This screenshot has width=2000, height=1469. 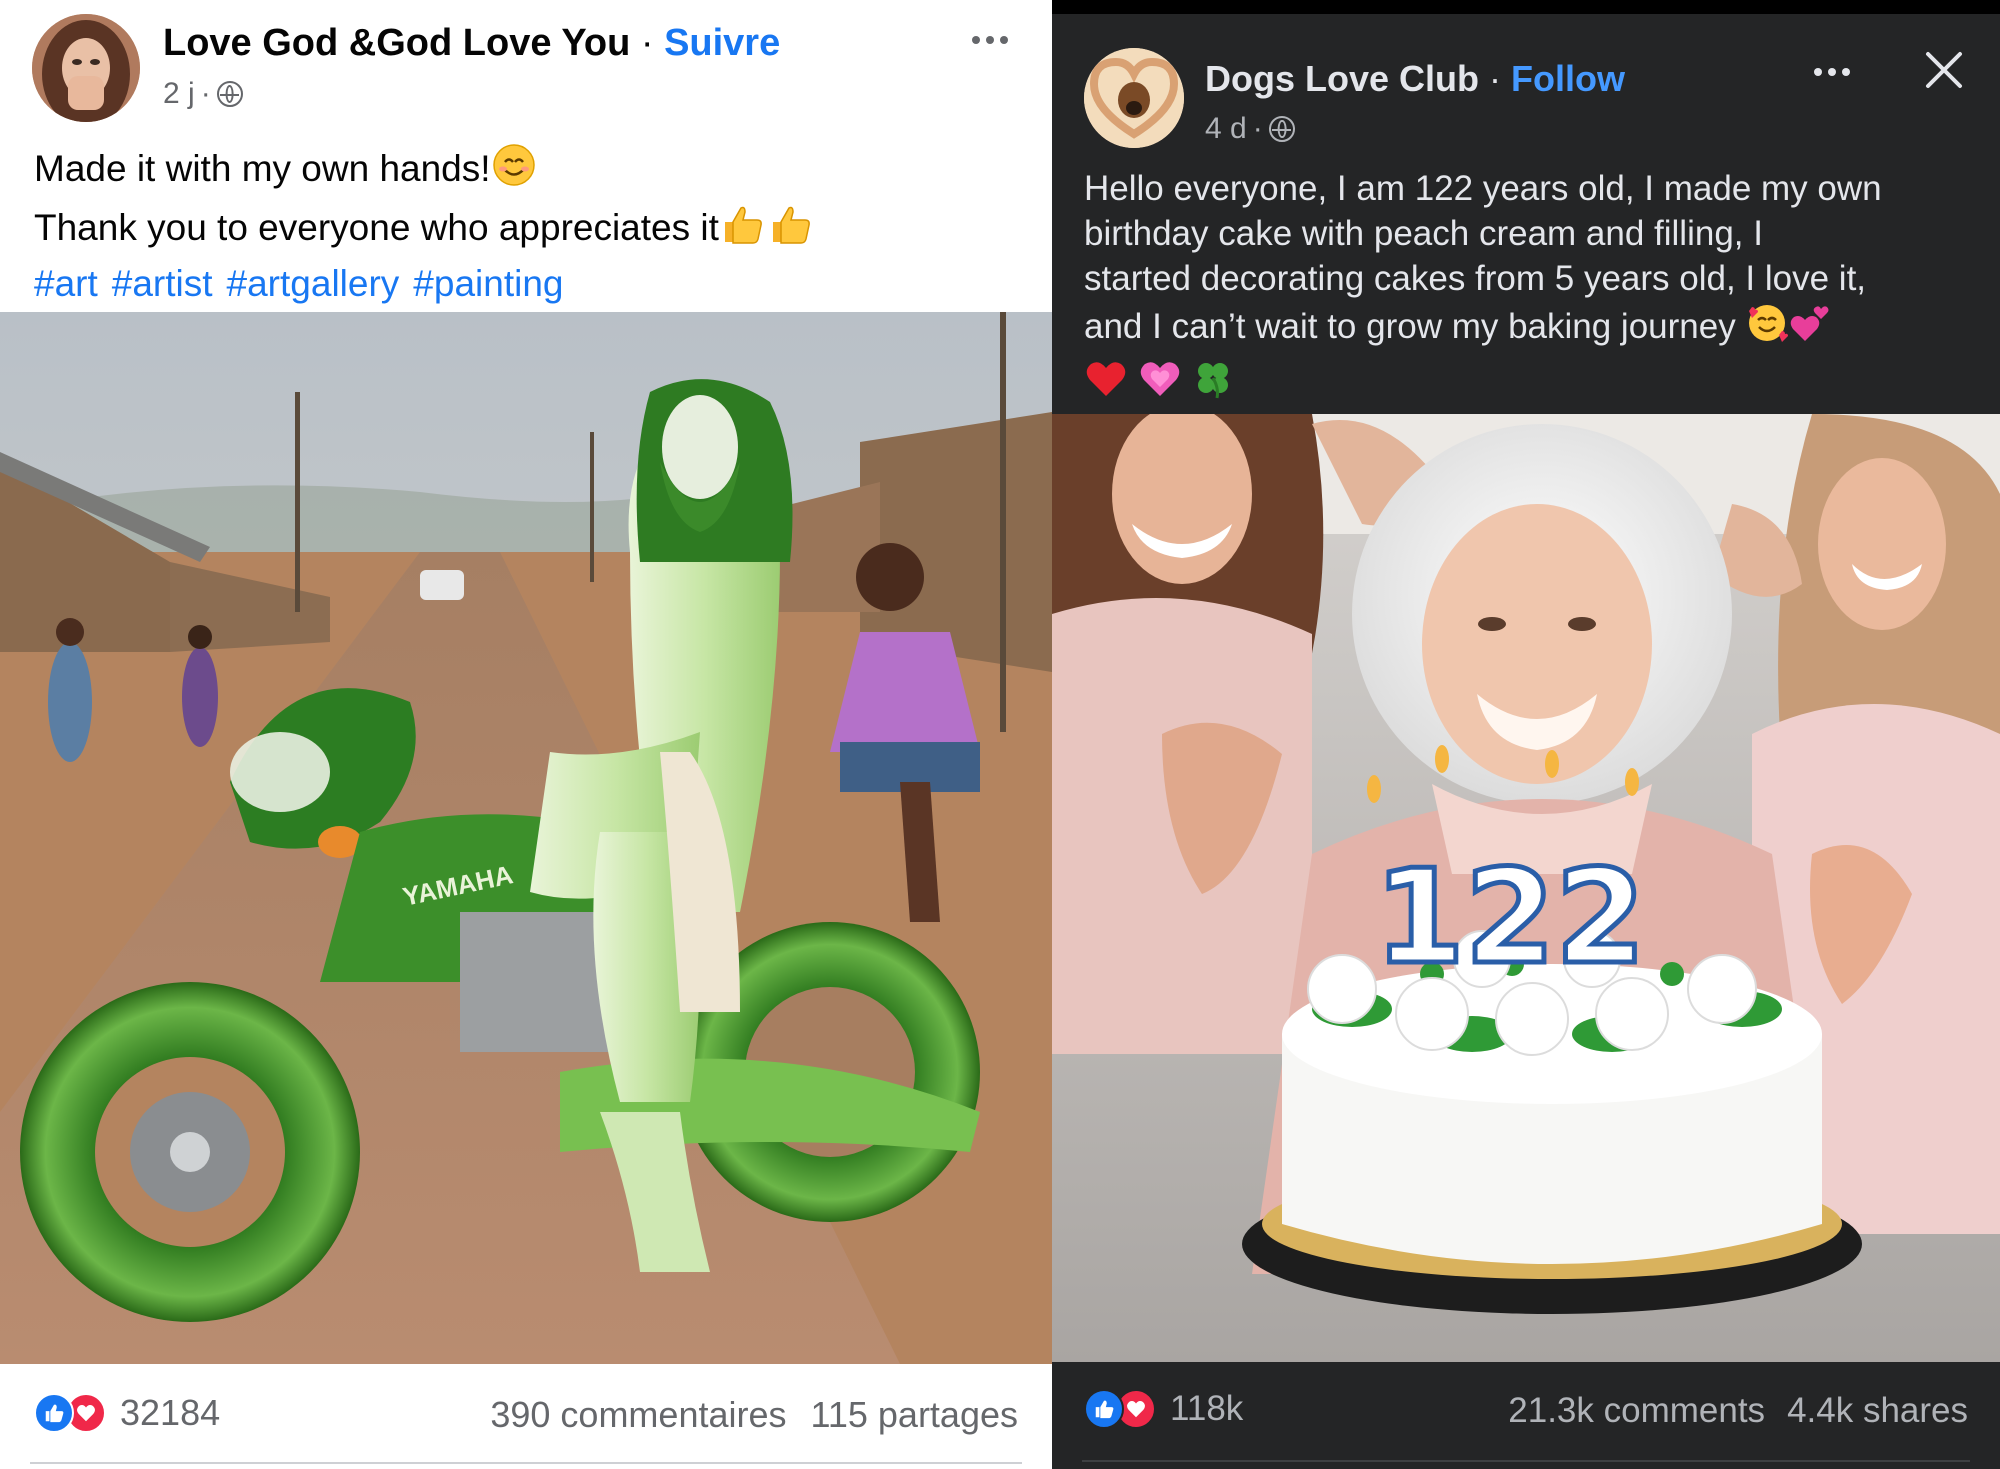 I want to click on engagement-bar: 32184, so click(x=127, y=1413).